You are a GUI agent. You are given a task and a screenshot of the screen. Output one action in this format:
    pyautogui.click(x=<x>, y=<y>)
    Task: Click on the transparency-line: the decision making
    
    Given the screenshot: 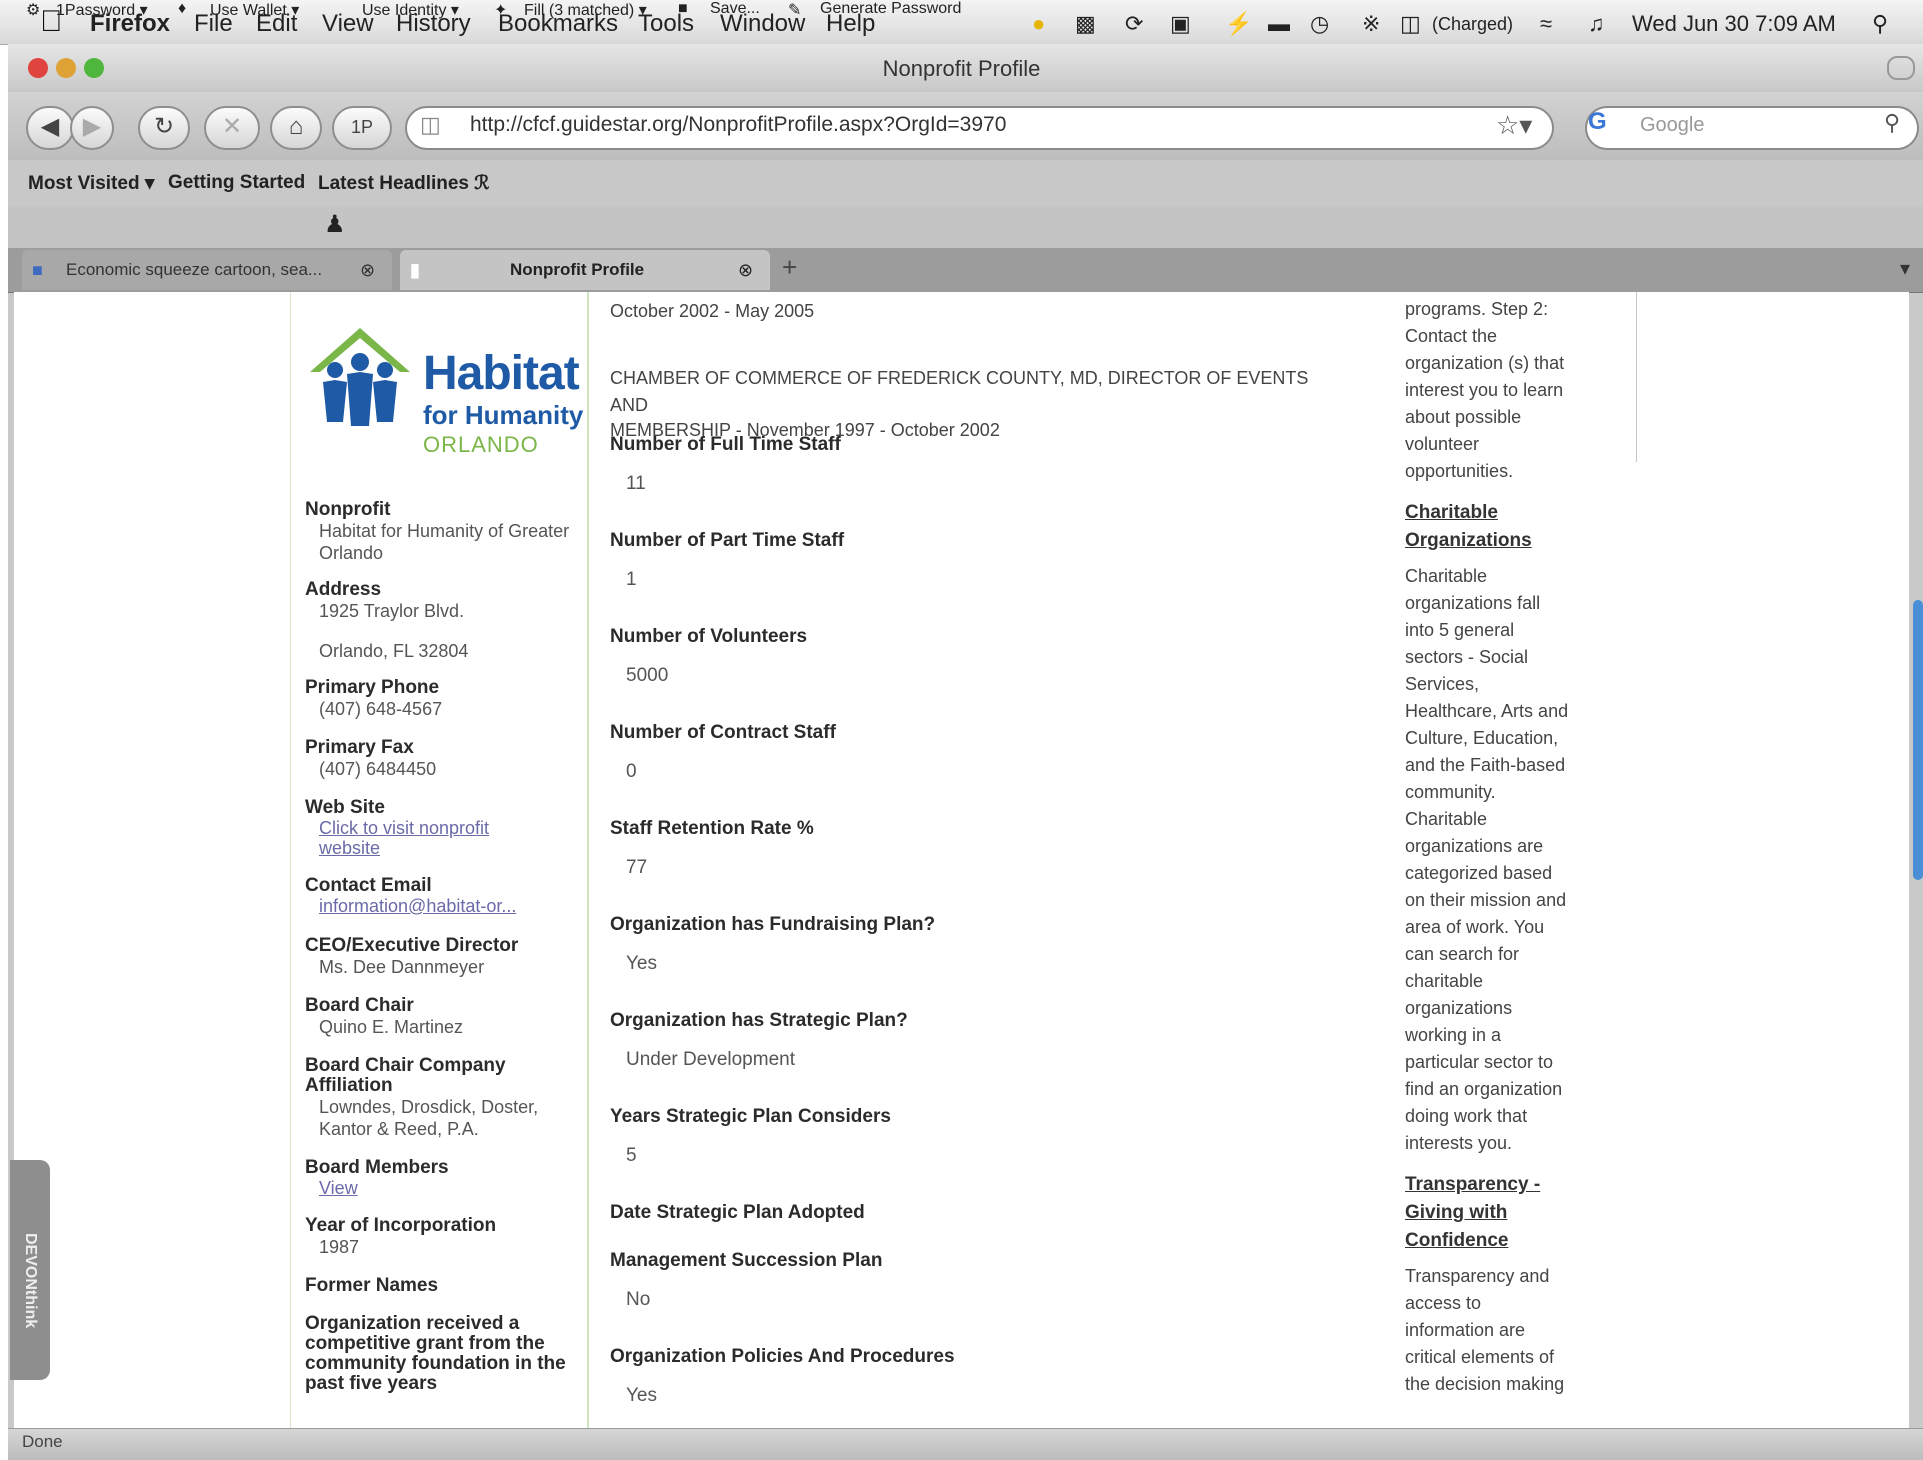 What is the action you would take?
    pyautogui.click(x=1485, y=1384)
    